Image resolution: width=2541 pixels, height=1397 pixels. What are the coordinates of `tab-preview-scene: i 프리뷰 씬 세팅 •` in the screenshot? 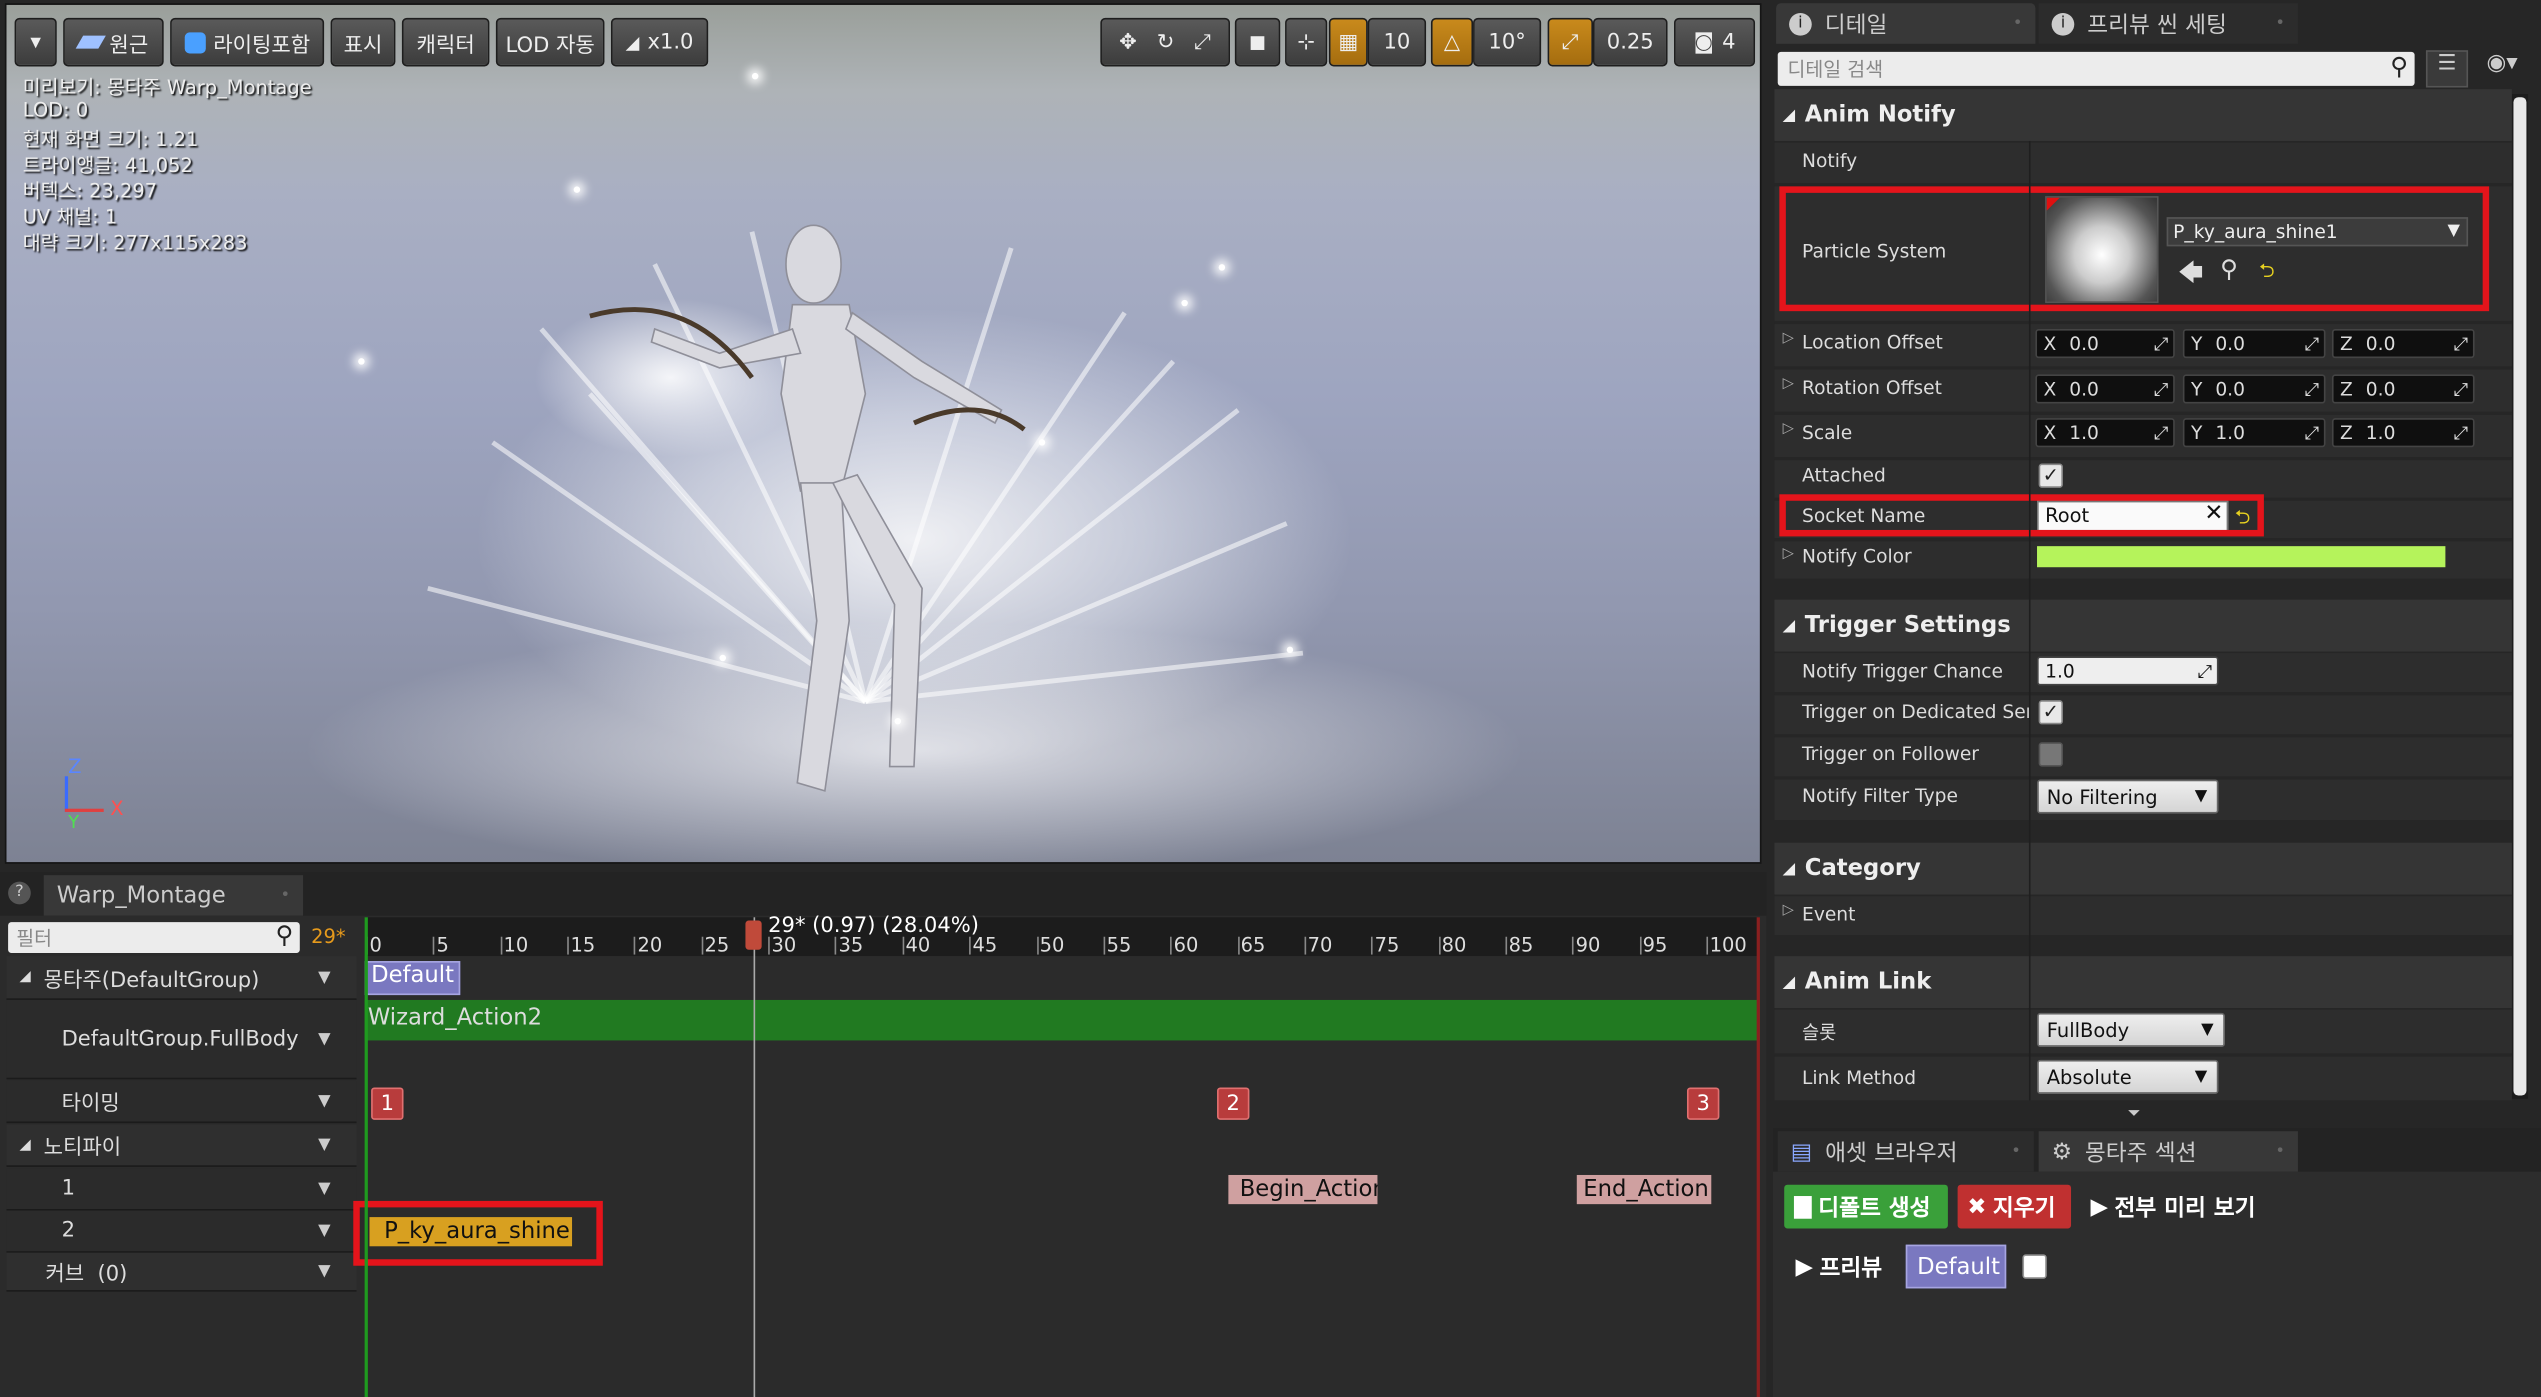 It's located at (2168, 23).